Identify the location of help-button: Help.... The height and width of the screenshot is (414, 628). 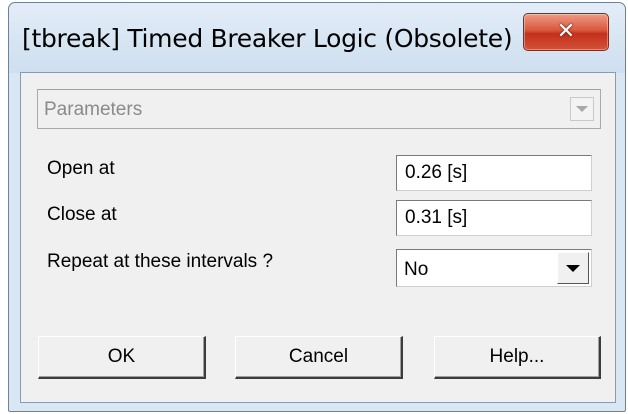
(517, 357).